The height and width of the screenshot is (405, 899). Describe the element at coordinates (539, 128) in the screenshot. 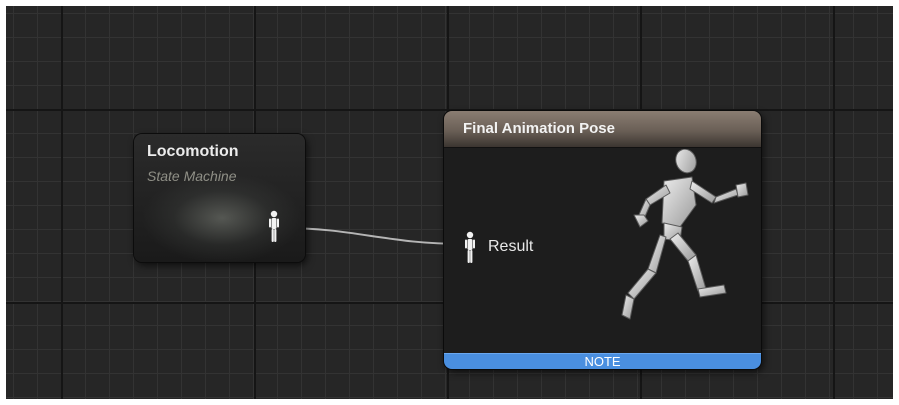

I see `node-title: Final Animation Pose` at that location.